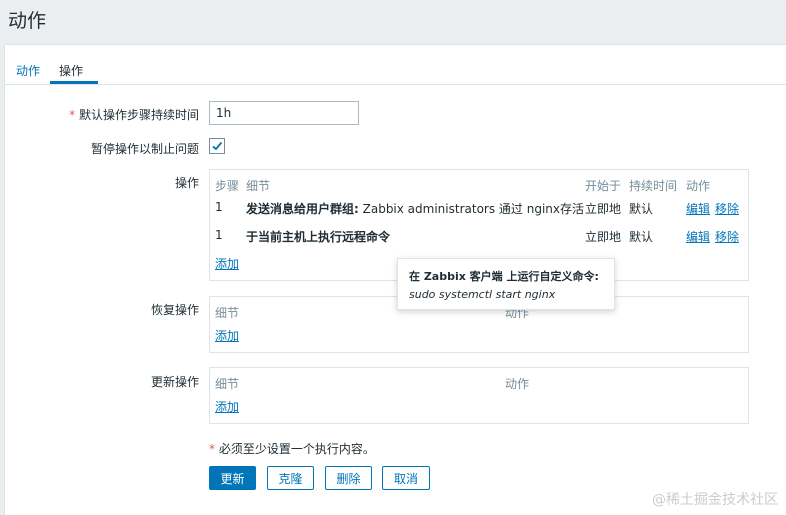 This screenshot has height=515, width=786. What do you see at coordinates (232, 478) in the screenshot?
I see `update-button: 更新` at bounding box center [232, 478].